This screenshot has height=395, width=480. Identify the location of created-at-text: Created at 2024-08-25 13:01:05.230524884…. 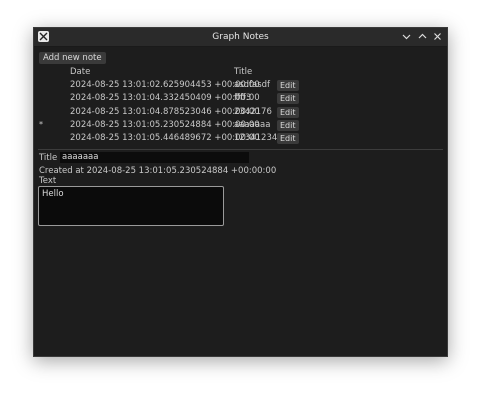
(158, 171).